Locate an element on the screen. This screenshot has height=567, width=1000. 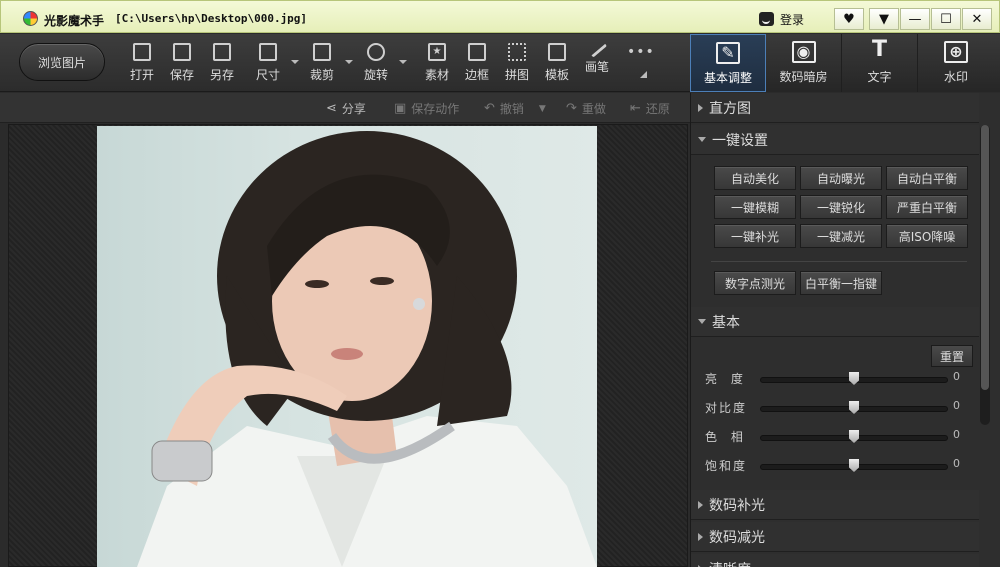
divider is located at coordinates (839, 261).